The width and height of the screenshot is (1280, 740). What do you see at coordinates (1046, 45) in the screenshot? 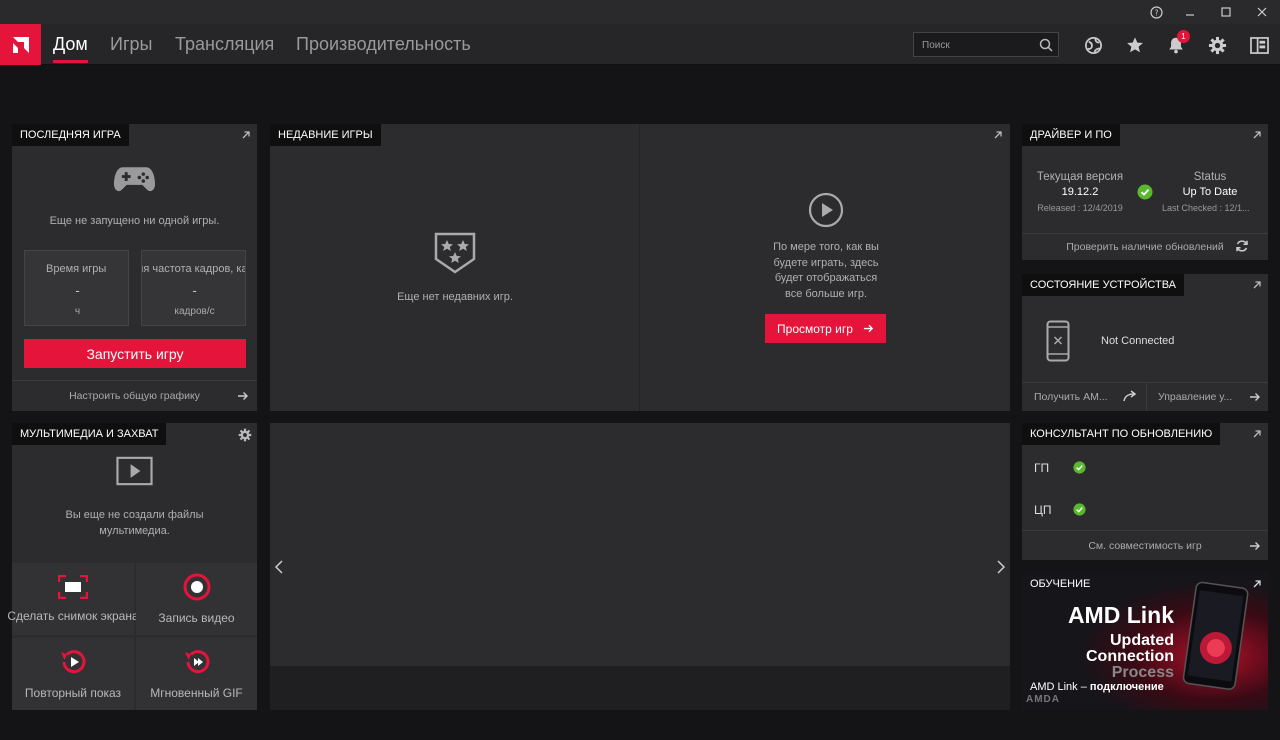
I see `search-icon` at bounding box center [1046, 45].